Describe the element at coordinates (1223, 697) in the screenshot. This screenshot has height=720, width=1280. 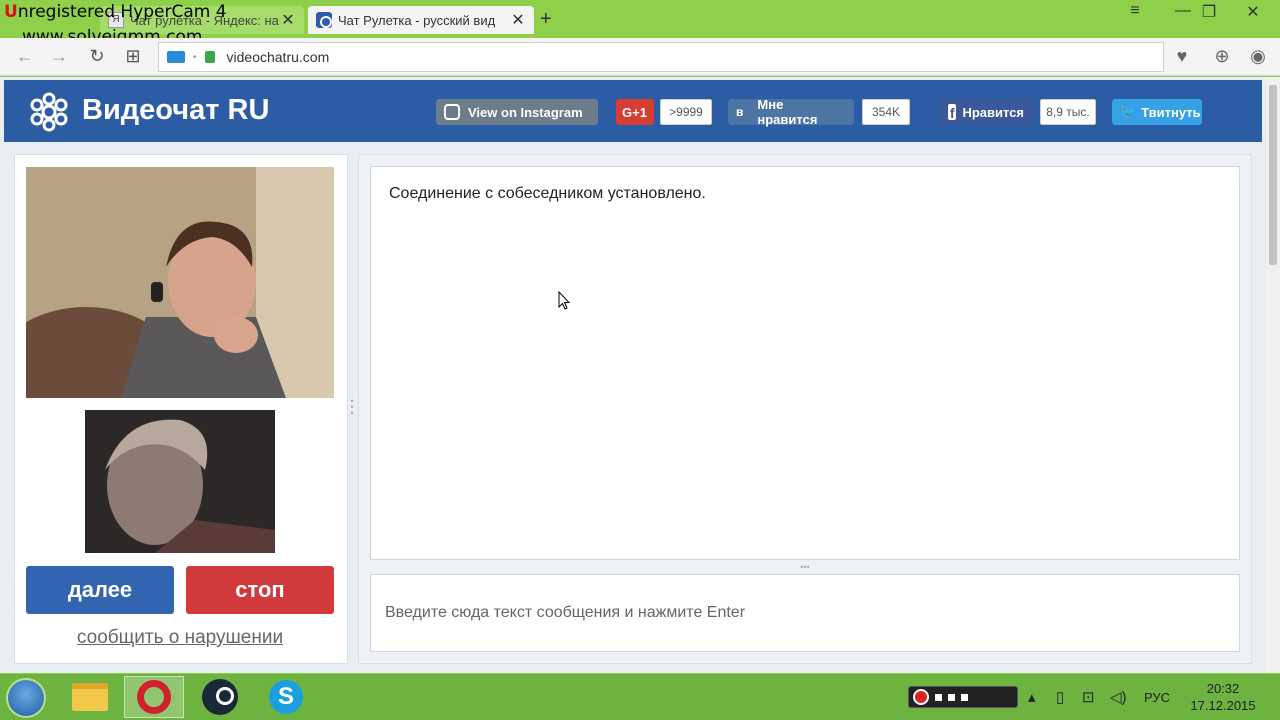
I see `system-clock: 20:32 17.12.2015` at that location.